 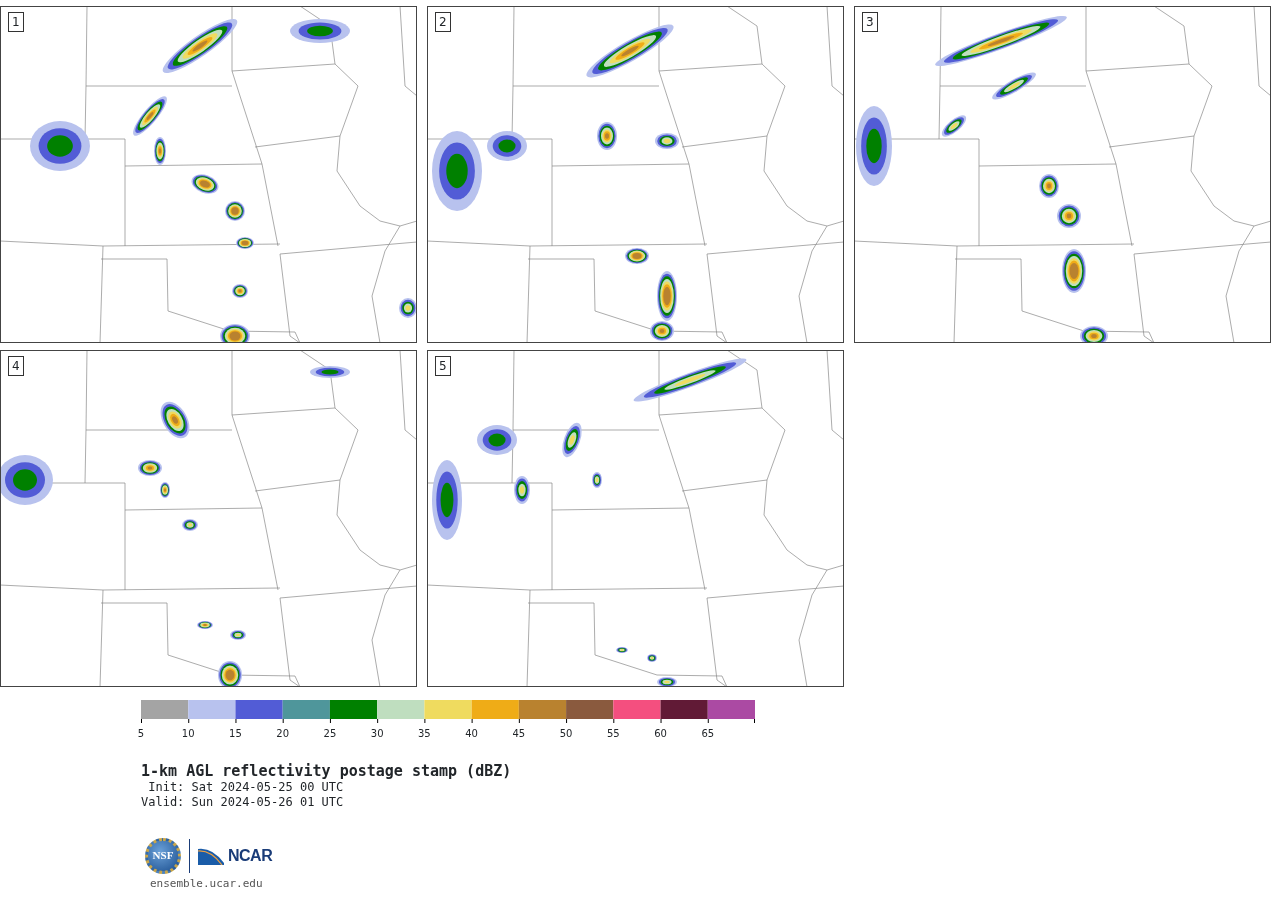 I want to click on tick-label: 25, so click(x=330, y=733).